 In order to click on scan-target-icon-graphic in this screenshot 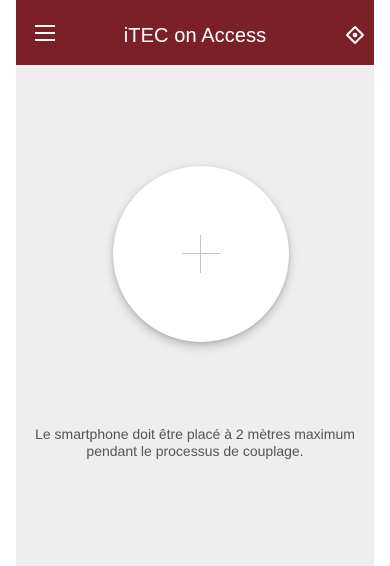, I will do `click(355, 35)`.